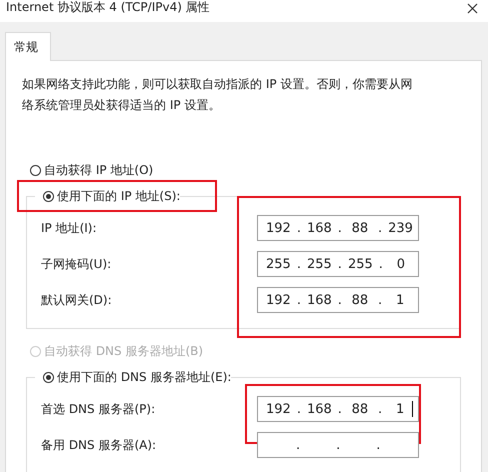  I want to click on window-title: Internet 协议版本 4 (TCP/IPv4) 属性, so click(108, 7).